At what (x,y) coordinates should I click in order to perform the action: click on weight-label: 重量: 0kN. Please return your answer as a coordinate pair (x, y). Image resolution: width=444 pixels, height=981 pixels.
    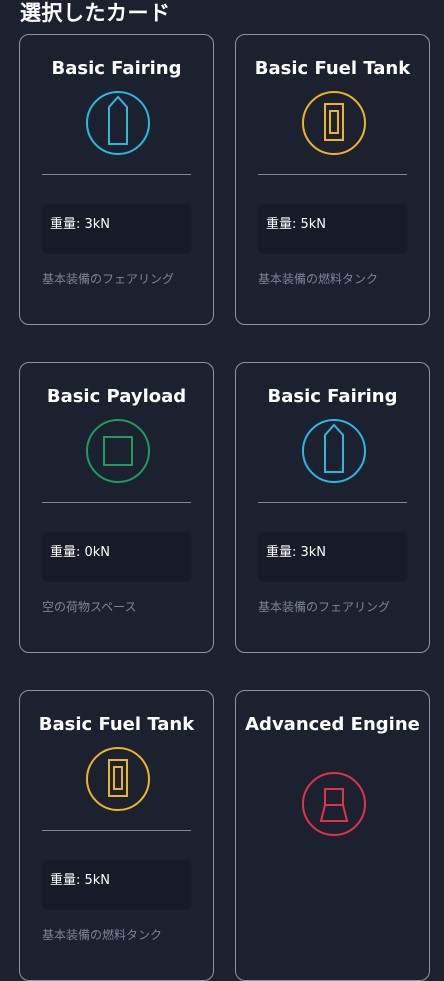
    Looking at the image, I should click on (80, 552).